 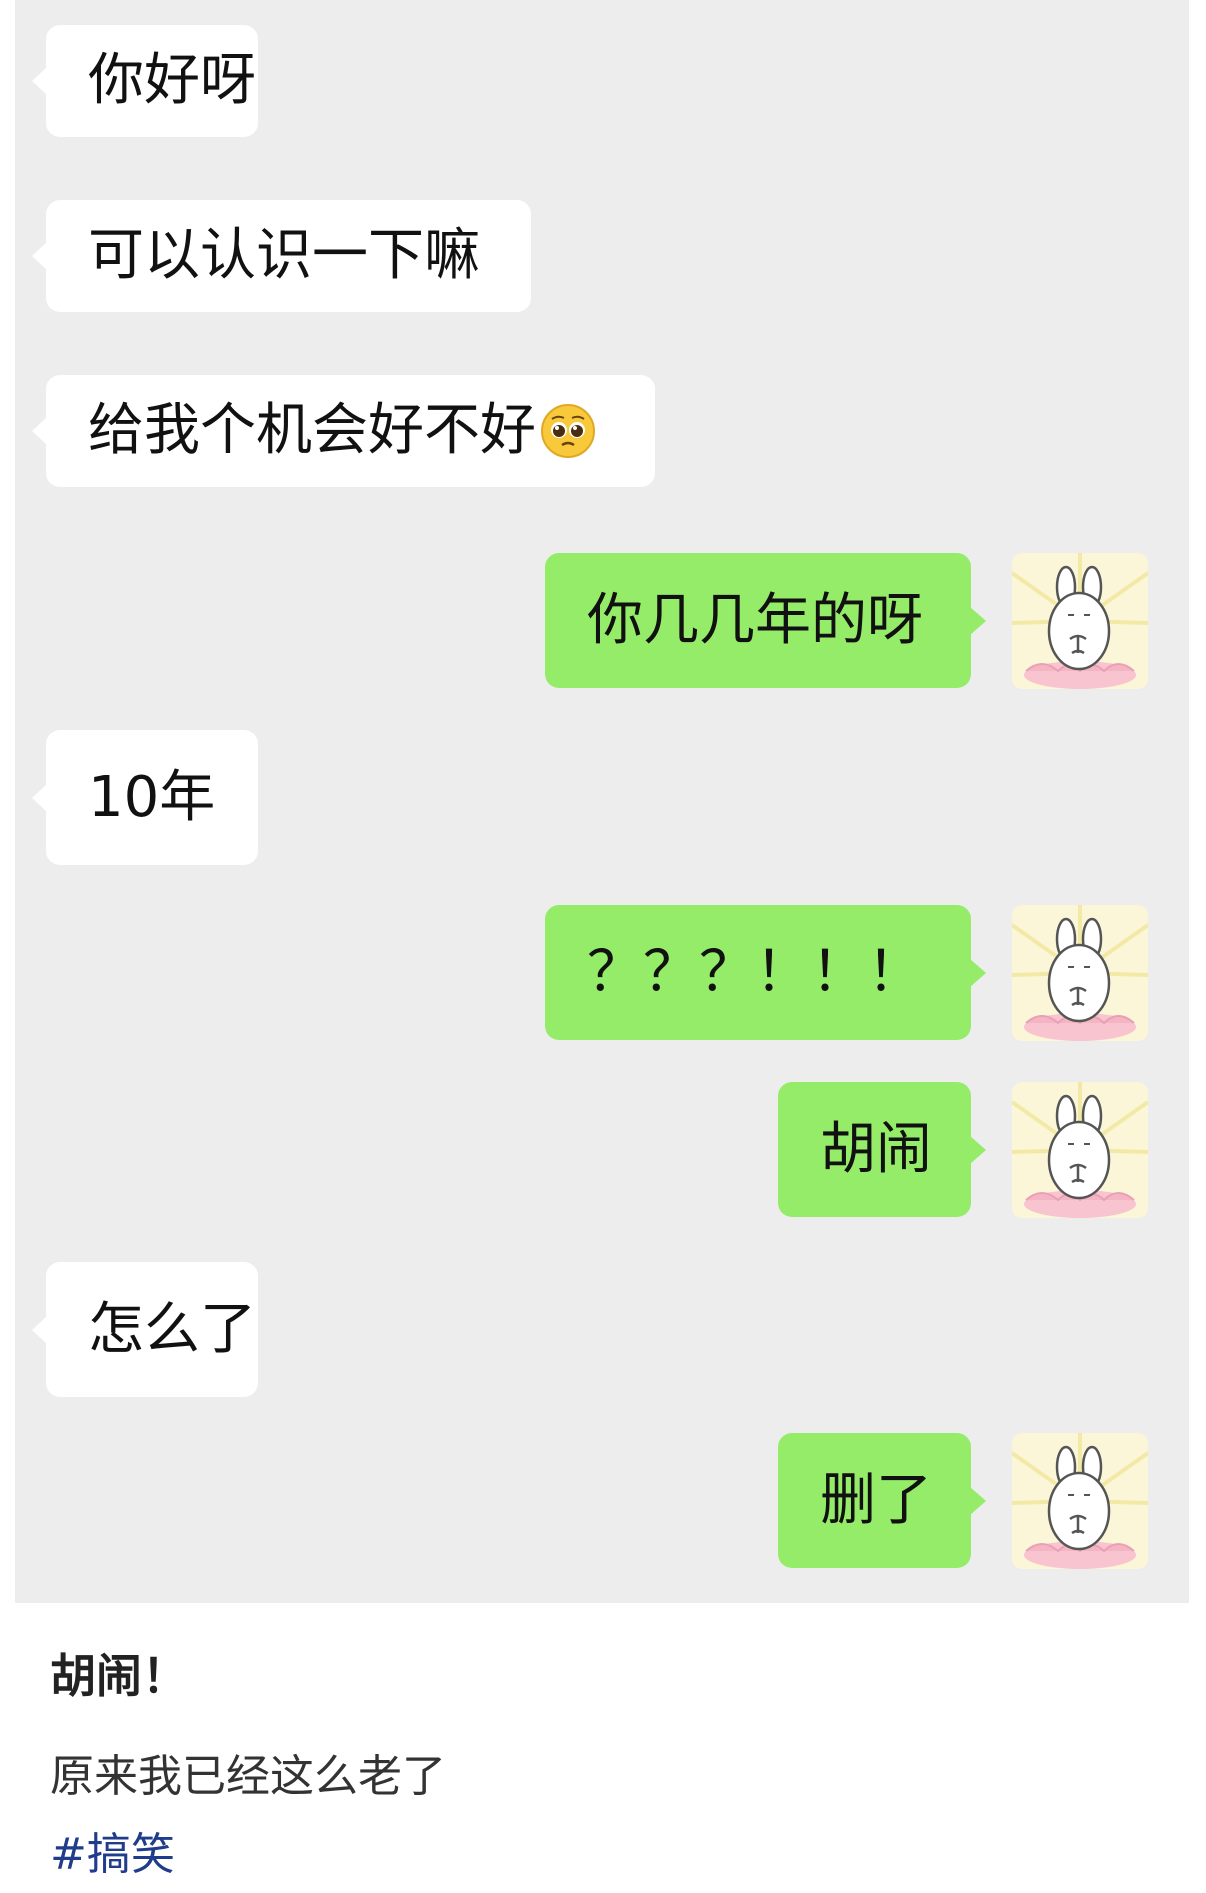 I want to click on message-text: 10年, so click(x=152, y=797).